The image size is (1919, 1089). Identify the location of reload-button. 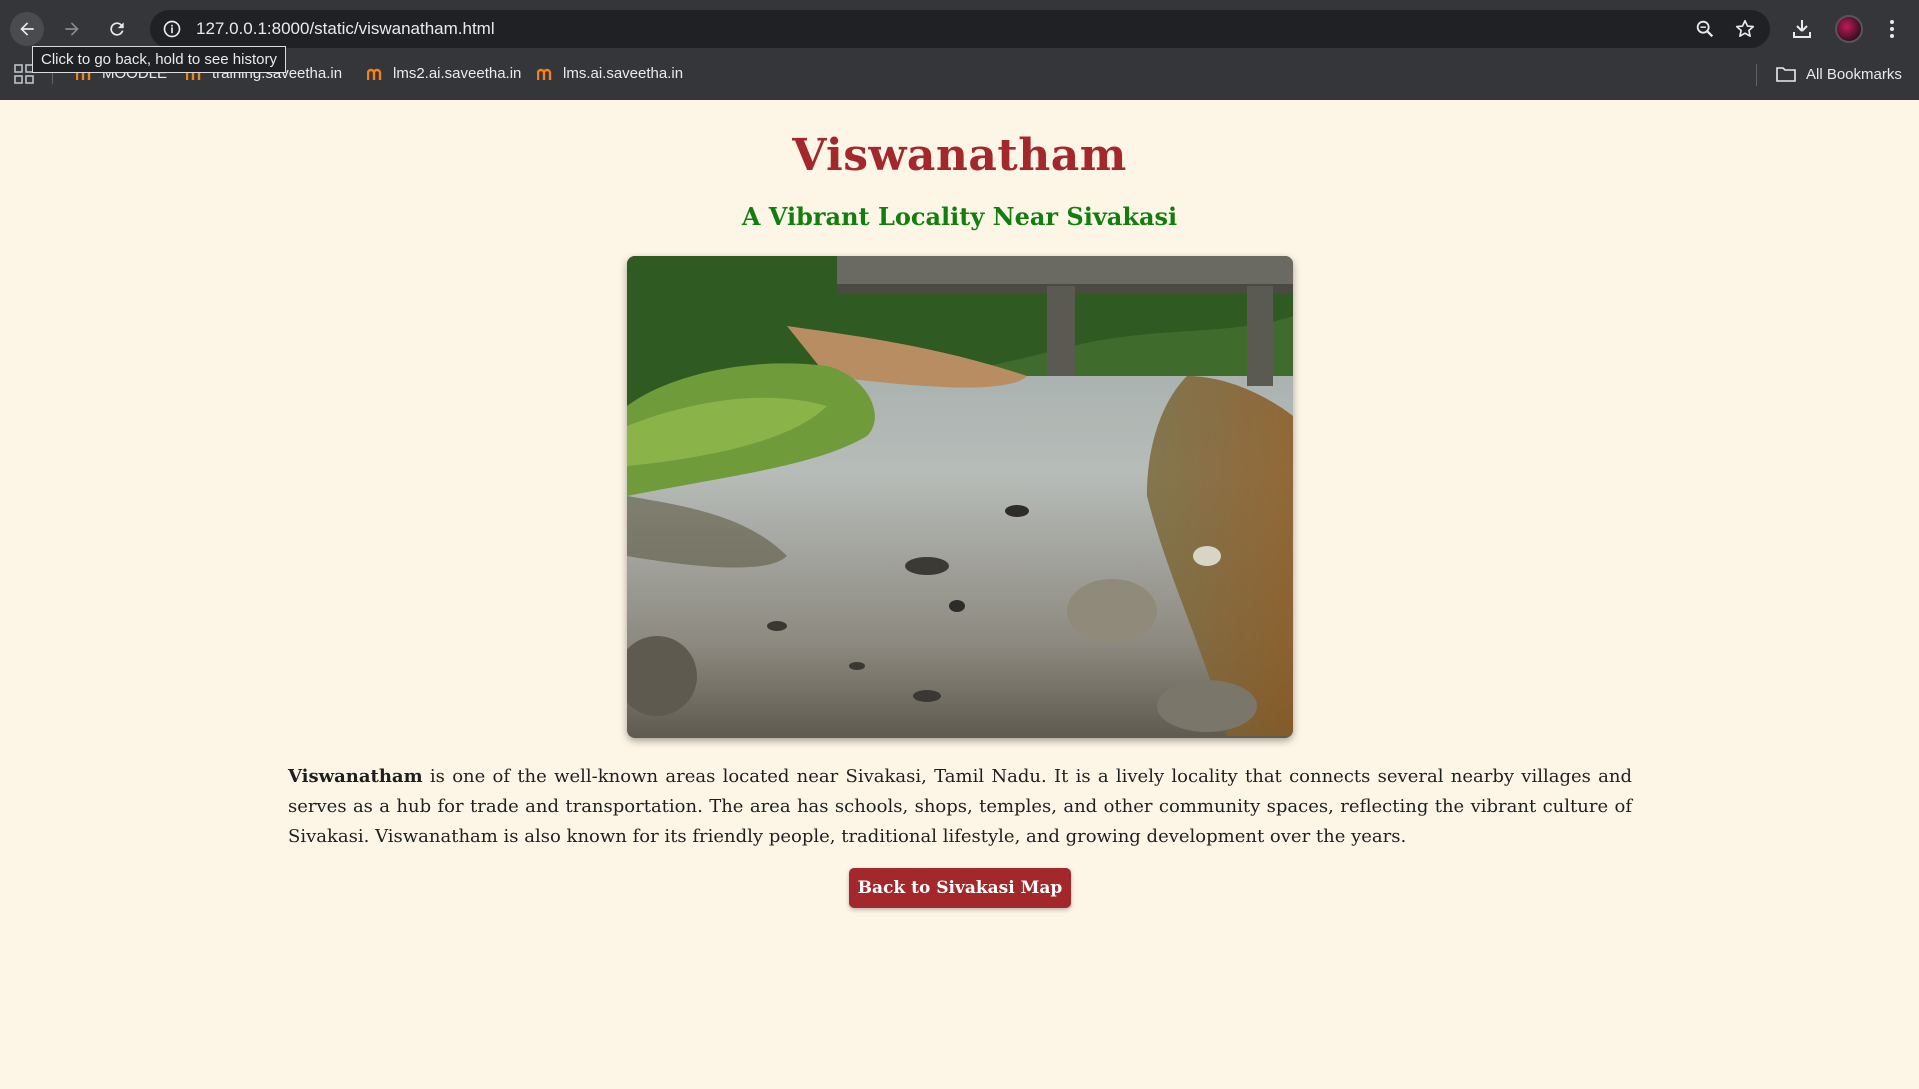
(117, 29).